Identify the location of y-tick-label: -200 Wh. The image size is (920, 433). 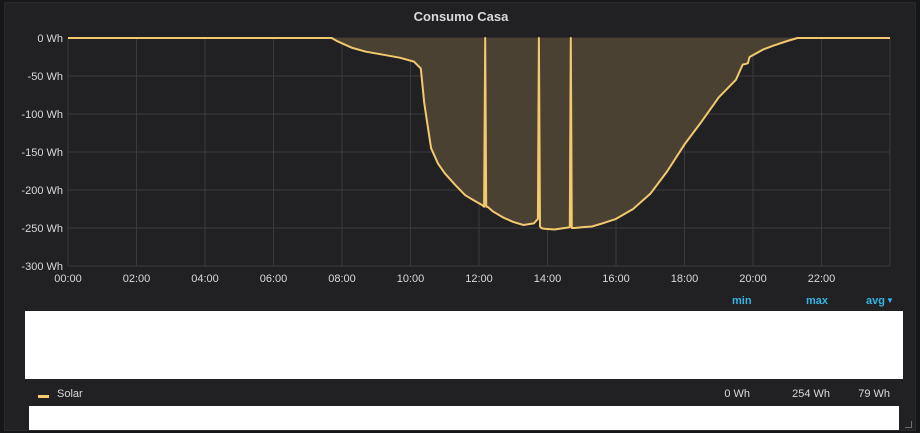
(42, 191).